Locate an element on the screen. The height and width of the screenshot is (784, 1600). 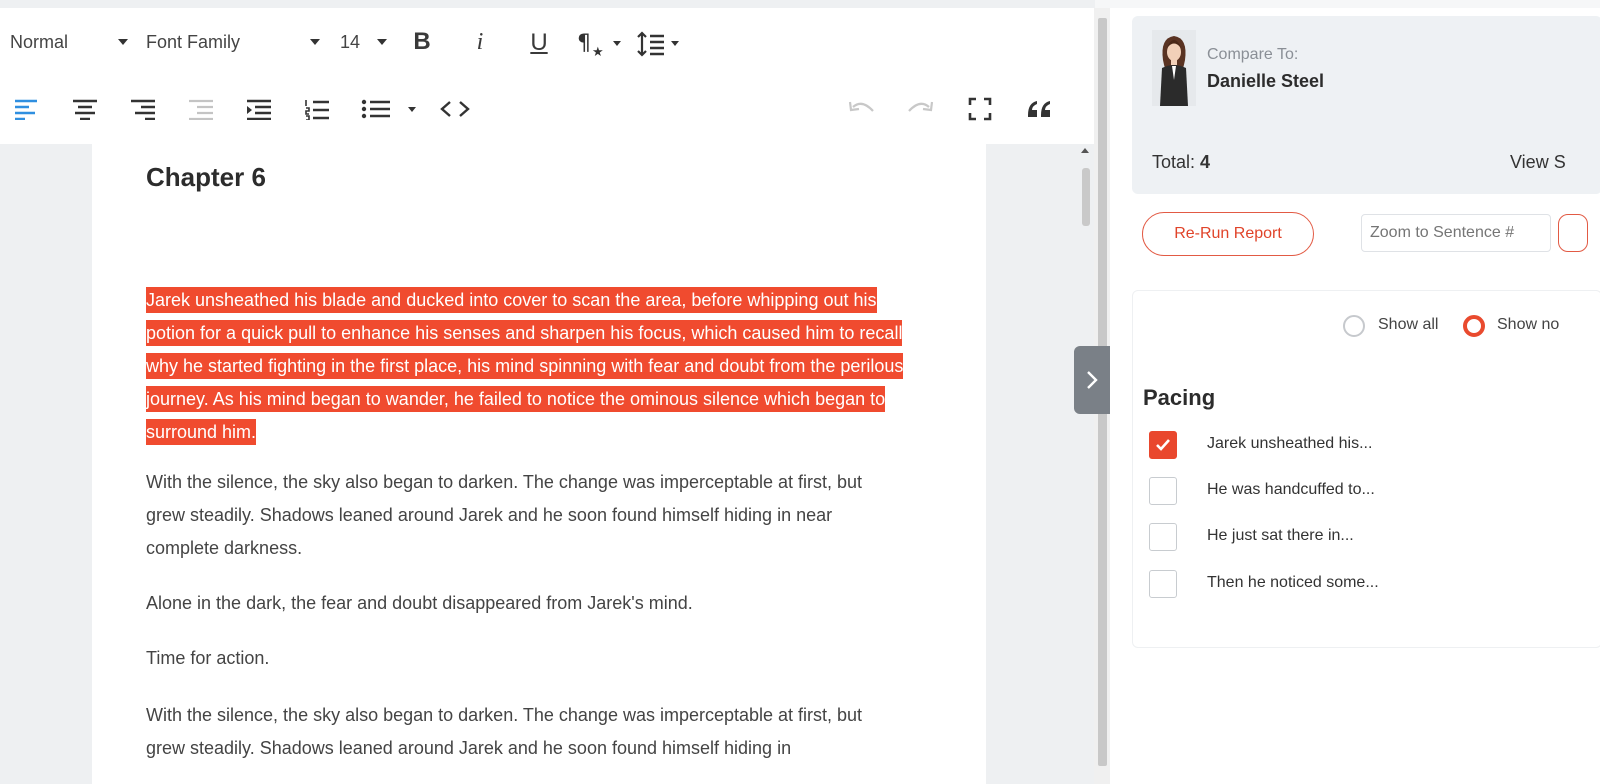
author-avatar is located at coordinates (1174, 68).